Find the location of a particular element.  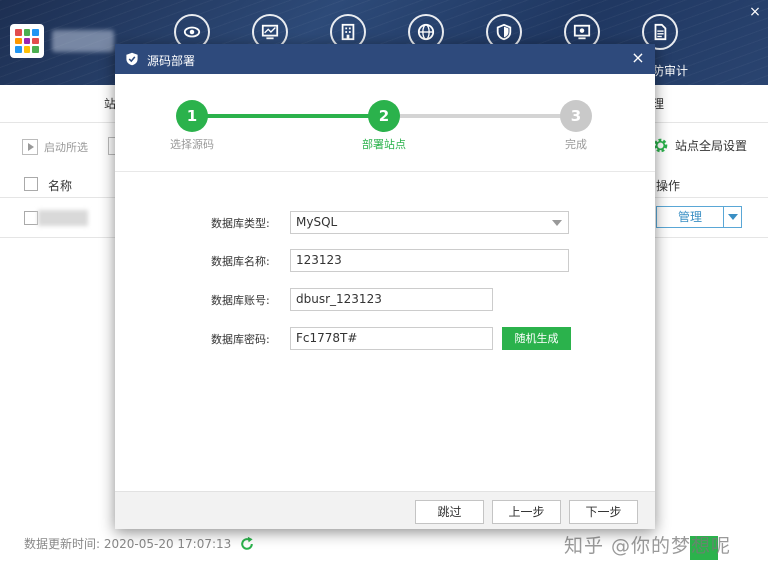

step-2-label: 部署站点 is located at coordinates (384, 144).